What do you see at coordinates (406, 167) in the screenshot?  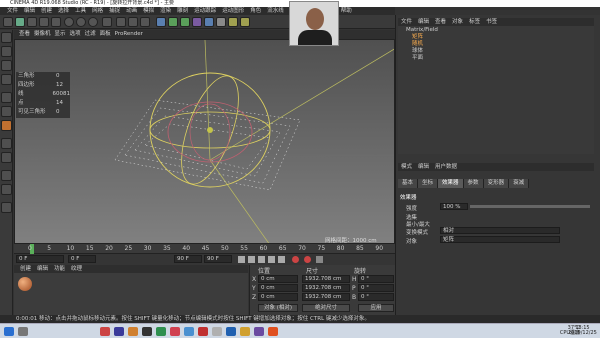 I see `attributes-menu-item-0: 模式` at bounding box center [406, 167].